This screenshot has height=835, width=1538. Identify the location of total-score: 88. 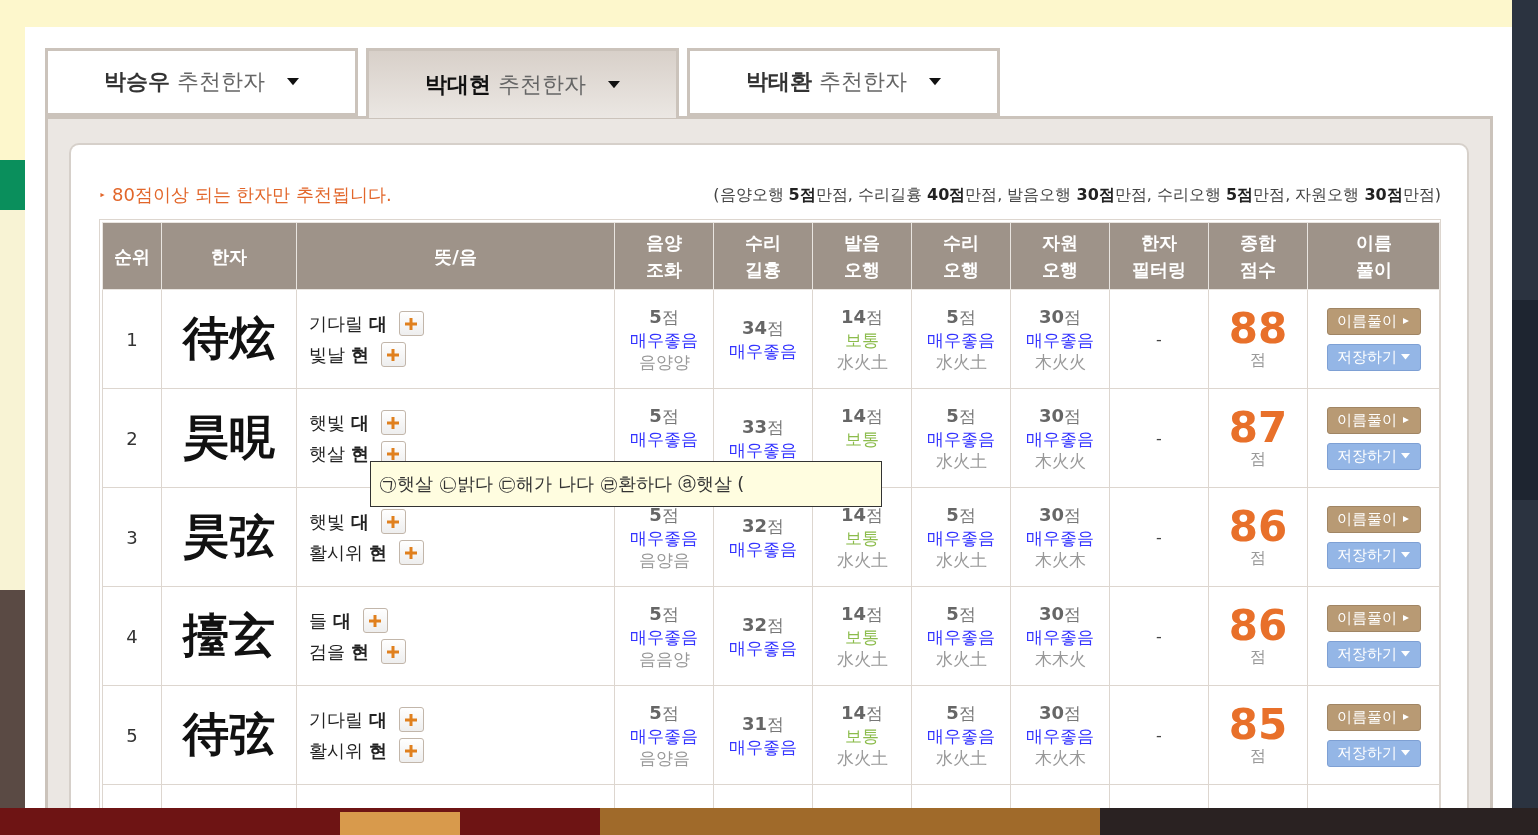
(1258, 328).